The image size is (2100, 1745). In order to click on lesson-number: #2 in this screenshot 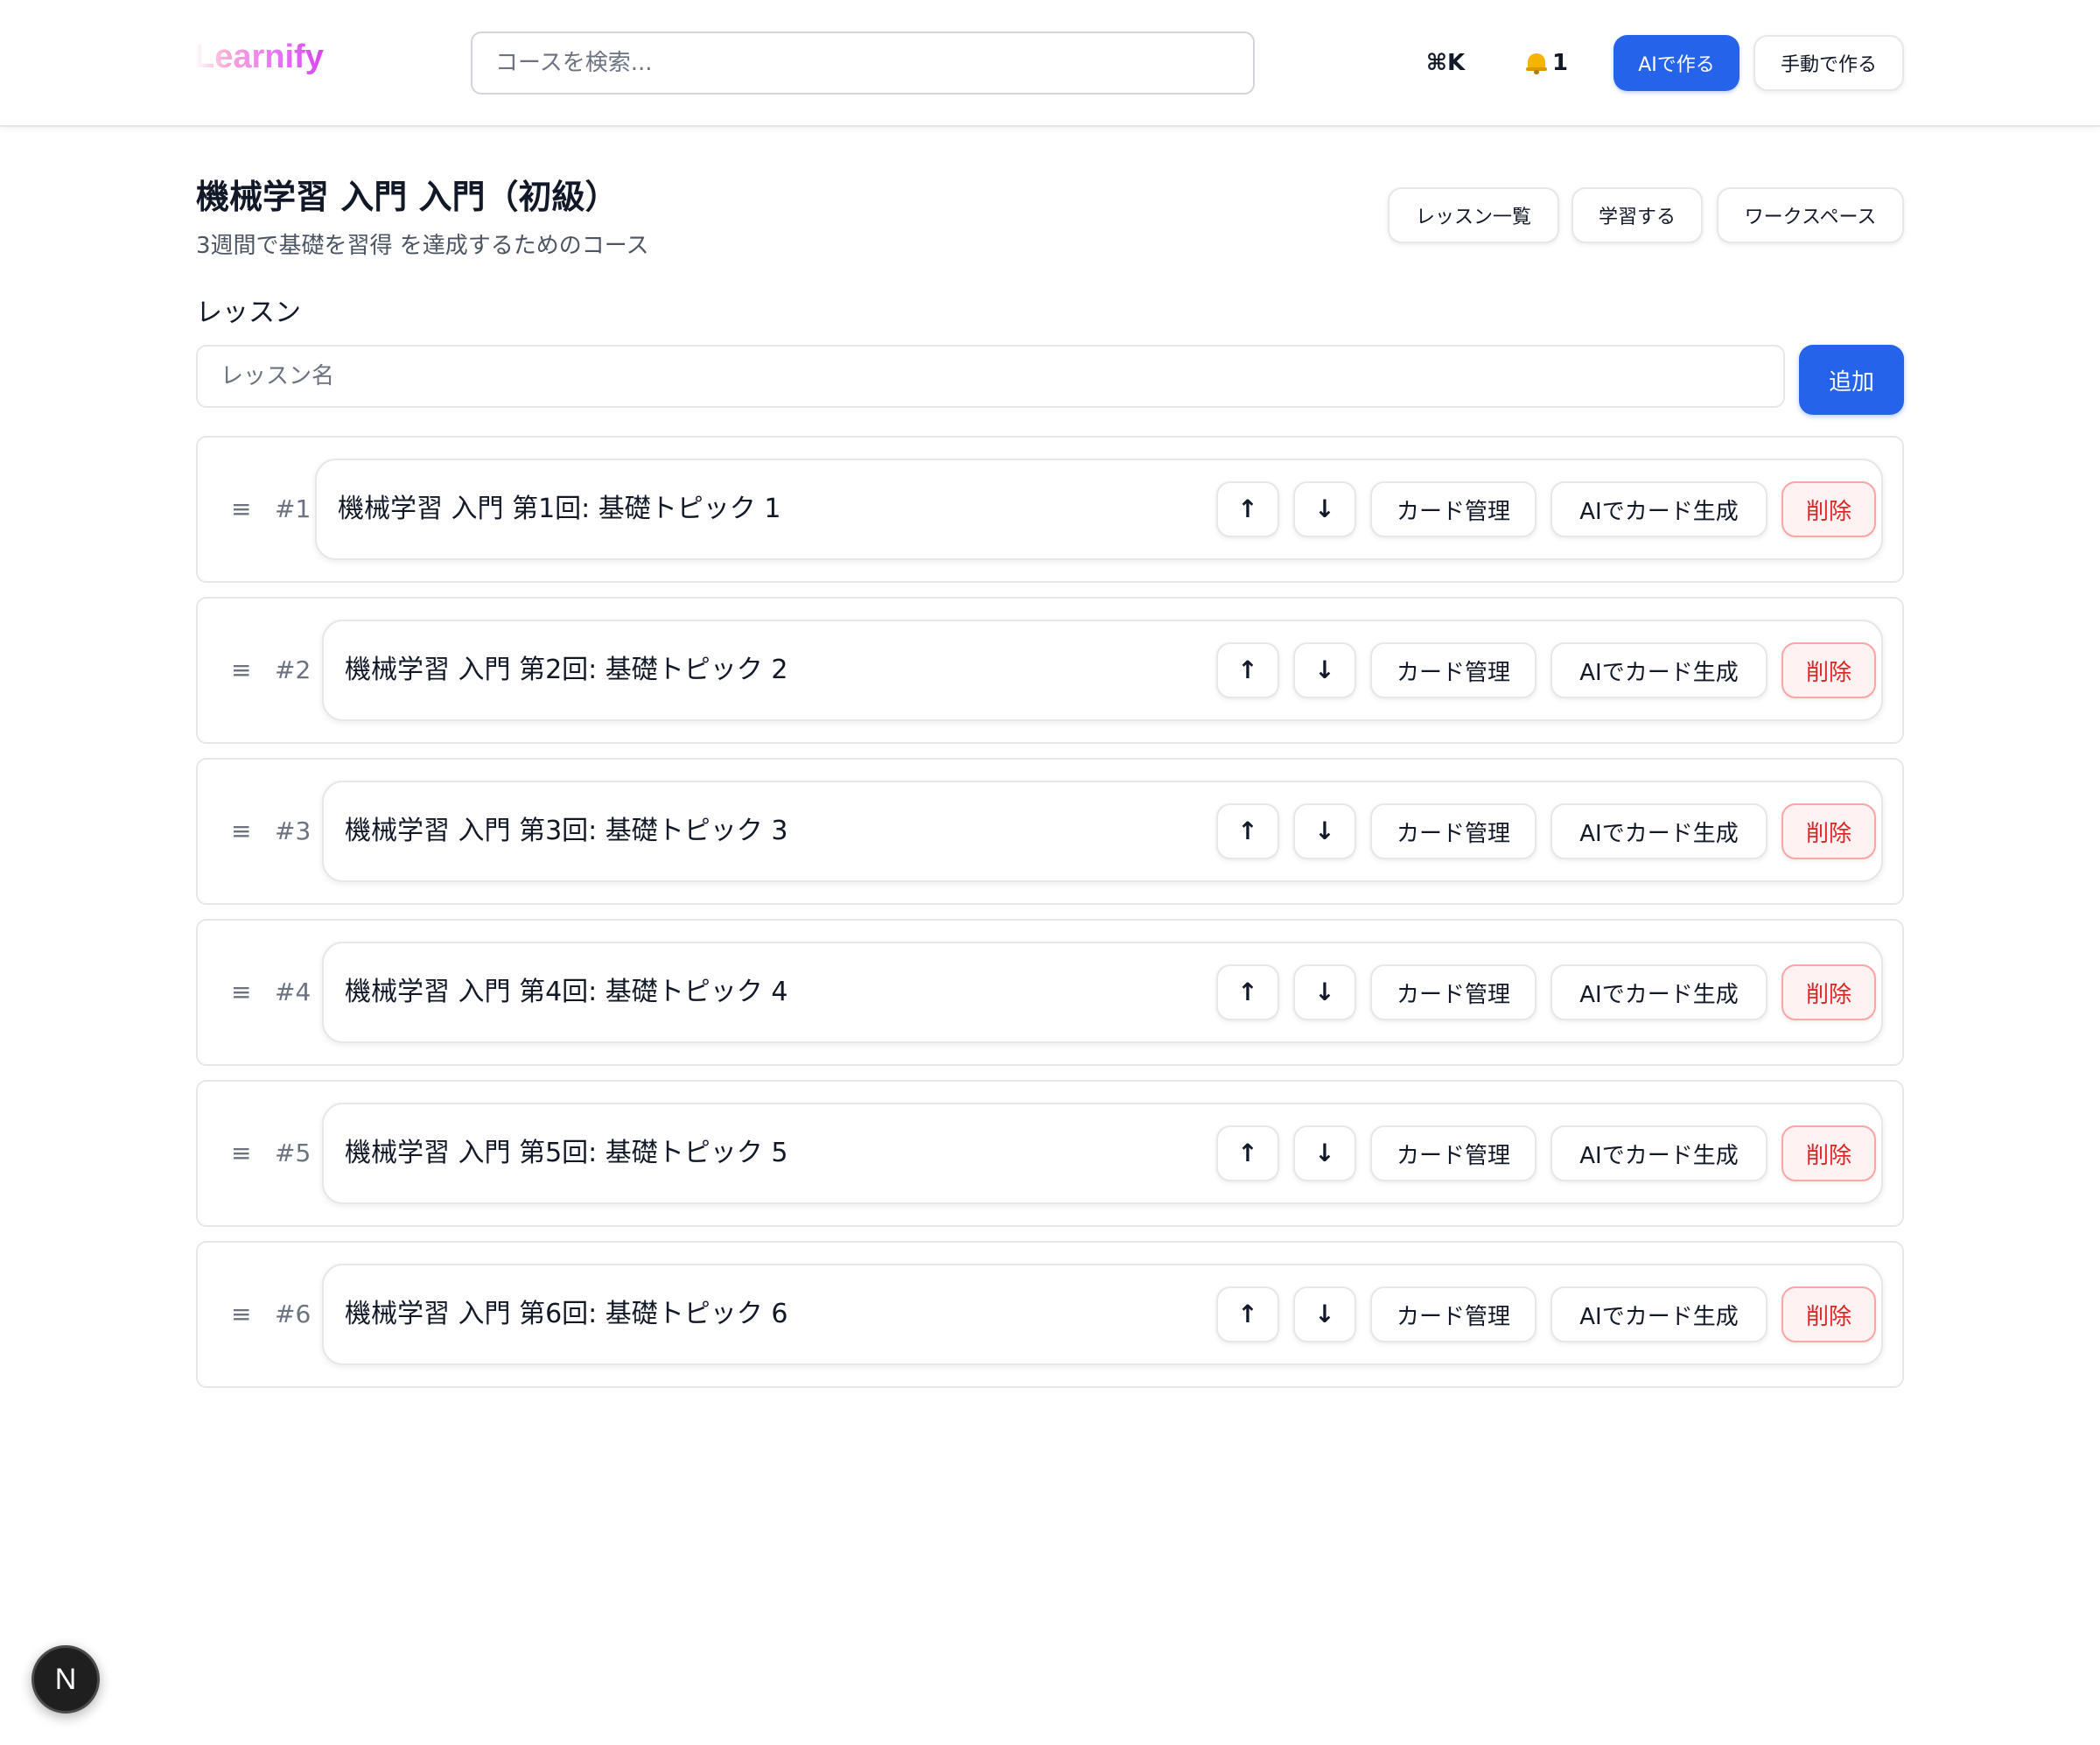, I will do `click(293, 669)`.